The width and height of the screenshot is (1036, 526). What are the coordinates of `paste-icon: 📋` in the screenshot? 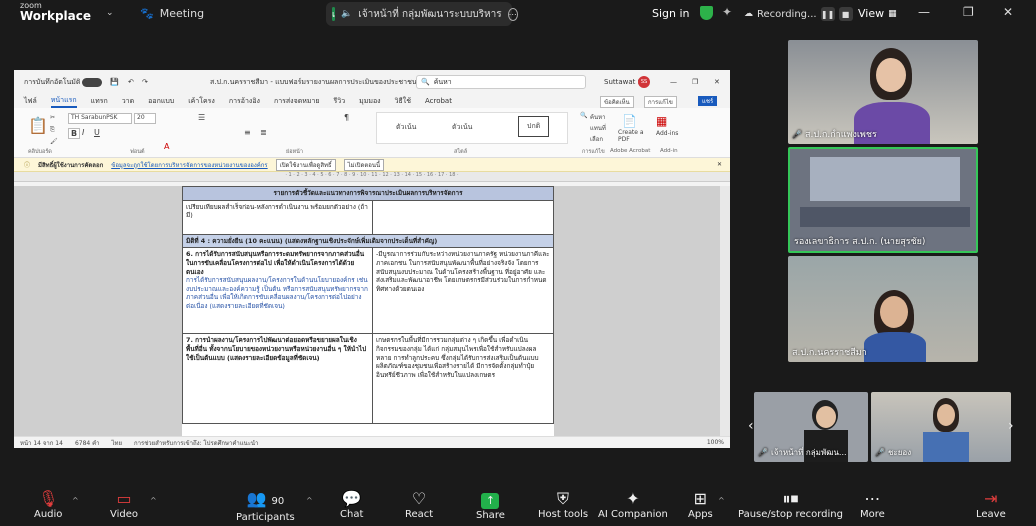 It's located at (38, 125).